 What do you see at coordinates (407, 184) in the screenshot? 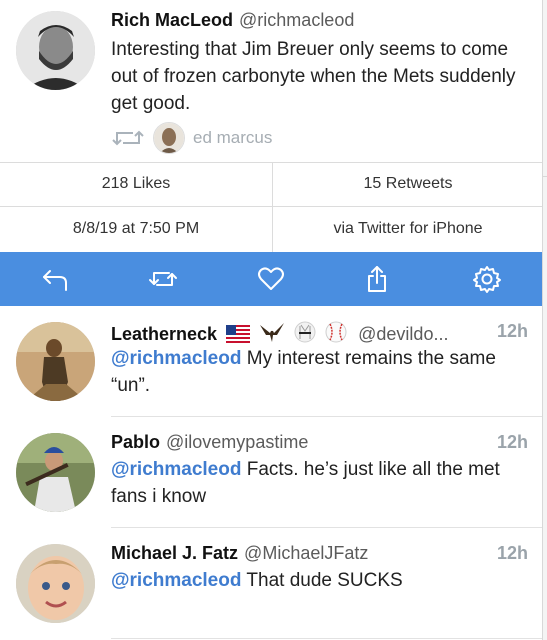
I see `retweets-count: 15 Retweets` at bounding box center [407, 184].